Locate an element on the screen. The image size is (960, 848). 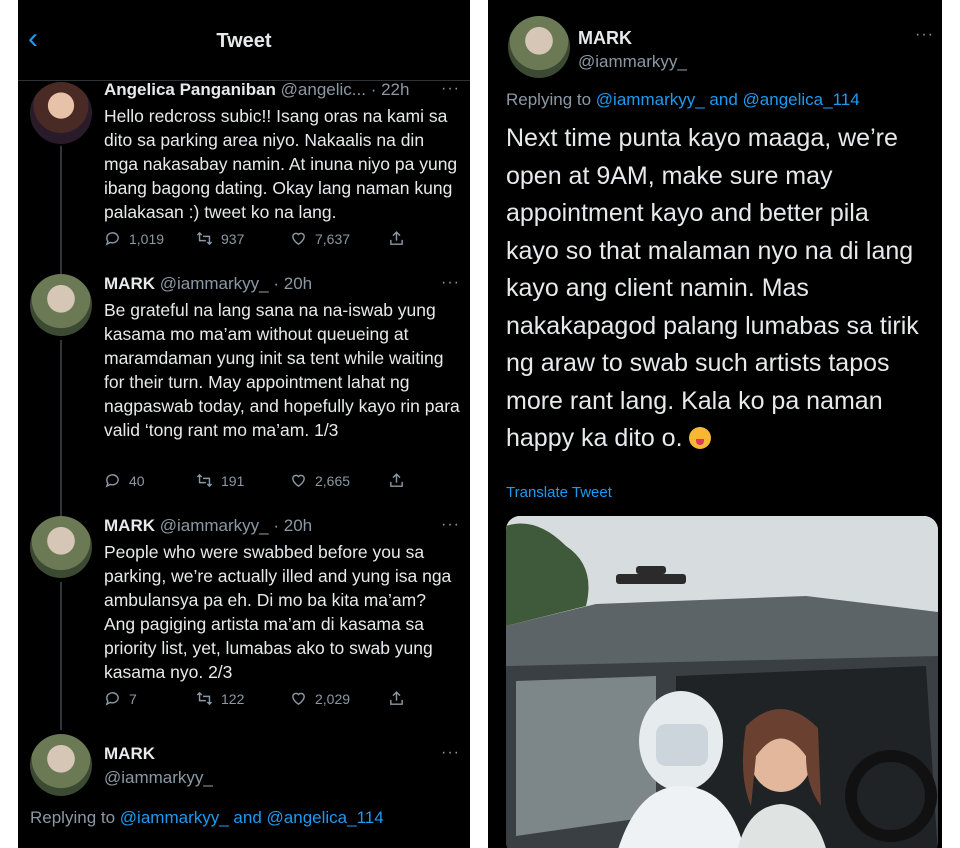
like-button: 2,029 is located at coordinates (320, 698).